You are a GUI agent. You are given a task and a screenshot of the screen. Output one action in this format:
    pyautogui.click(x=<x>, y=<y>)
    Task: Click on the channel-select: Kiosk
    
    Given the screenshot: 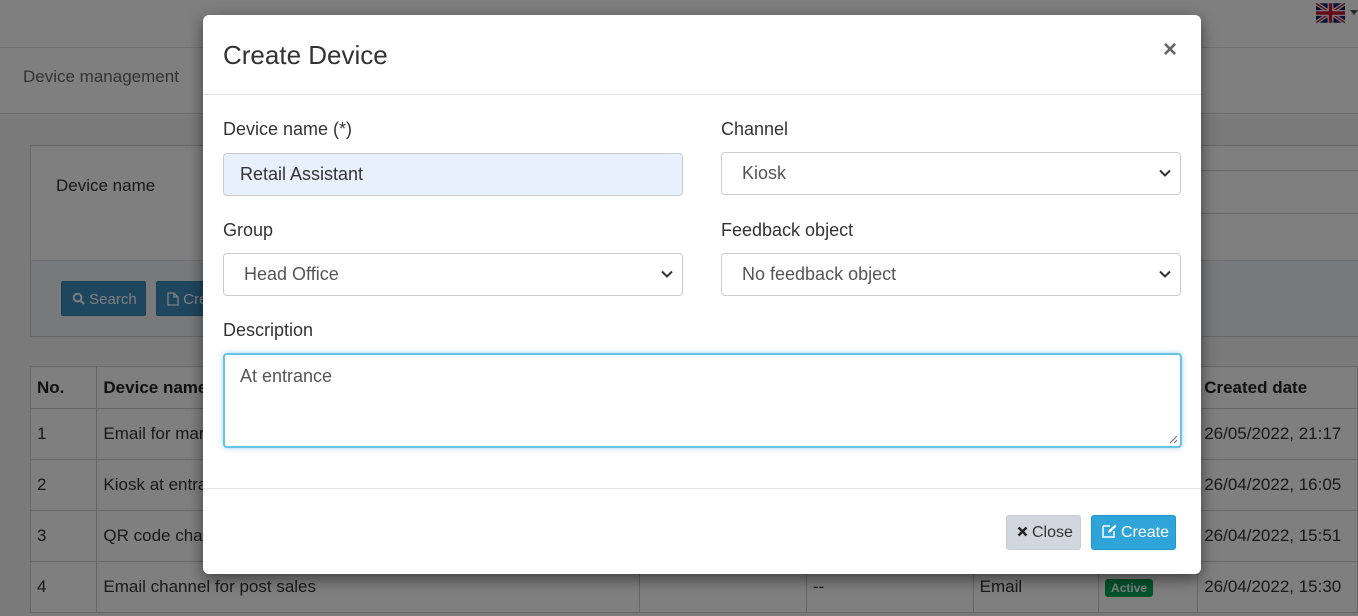 What is the action you would take?
    pyautogui.click(x=951, y=173)
    